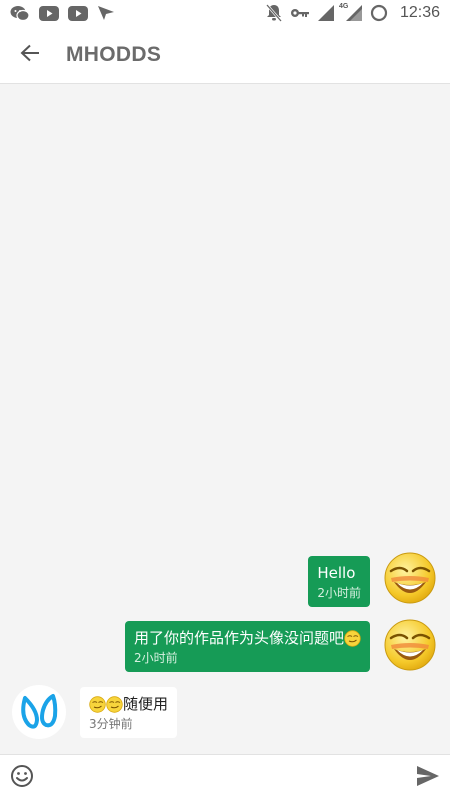 The width and height of the screenshot is (450, 800). I want to click on signal-4g-icon: 4G, so click(350, 12).